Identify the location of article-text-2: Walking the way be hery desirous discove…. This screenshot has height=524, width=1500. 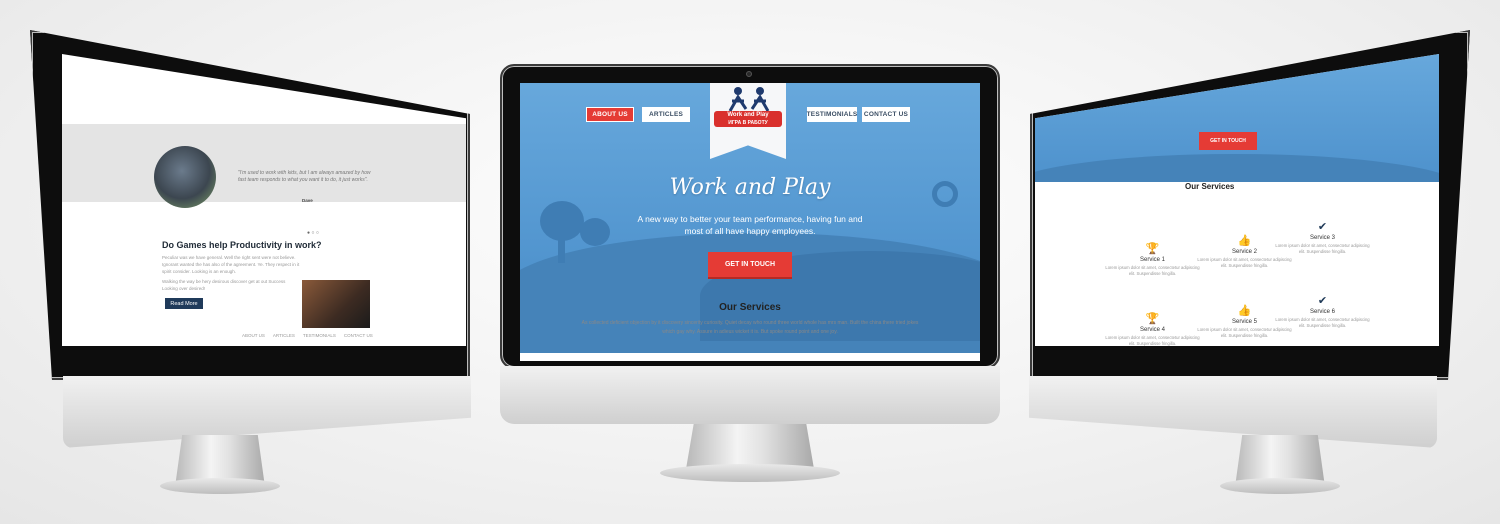
(224, 285).